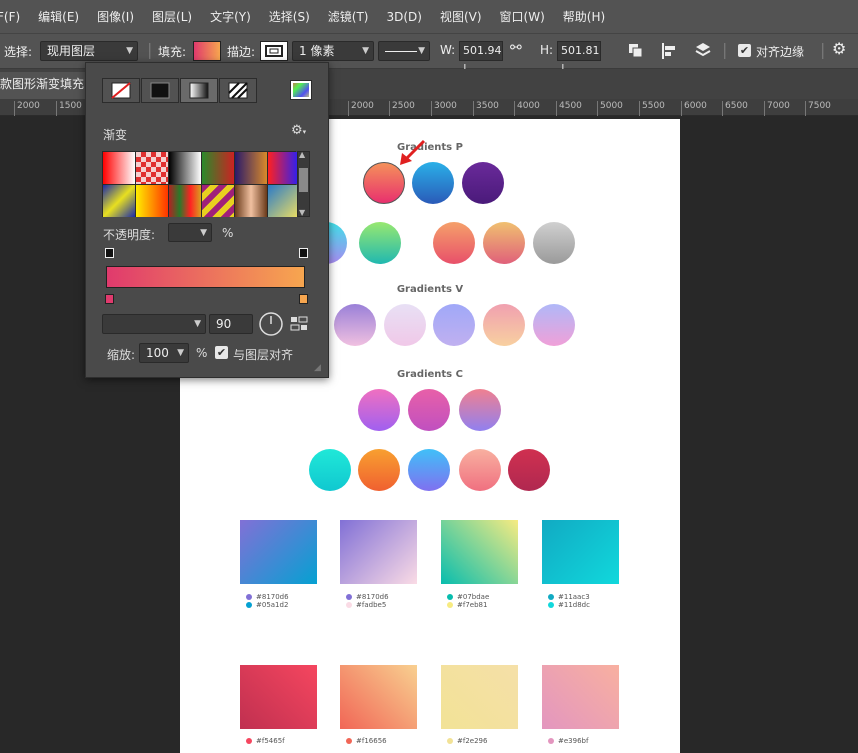 The image size is (858, 753). I want to click on no-fill-button, so click(121, 90).